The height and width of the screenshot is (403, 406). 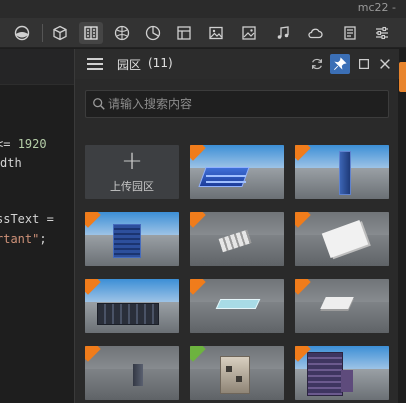 What do you see at coordinates (132, 161) in the screenshot?
I see `plus-icon: +` at bounding box center [132, 161].